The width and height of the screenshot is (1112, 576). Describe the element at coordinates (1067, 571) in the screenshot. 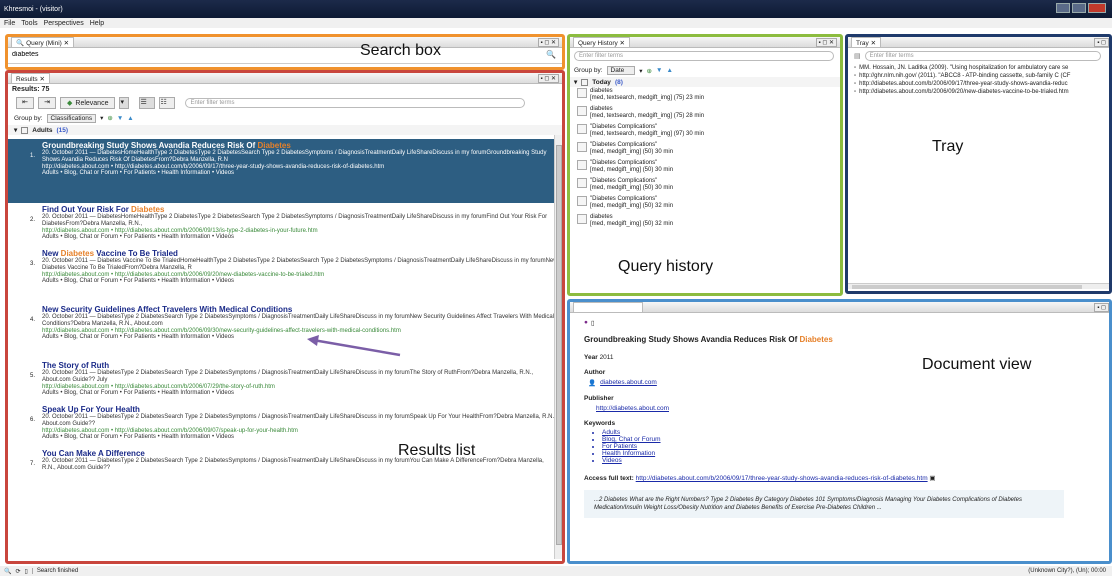

I see `location-status: (Unknown City?), (Un); 00:00` at that location.